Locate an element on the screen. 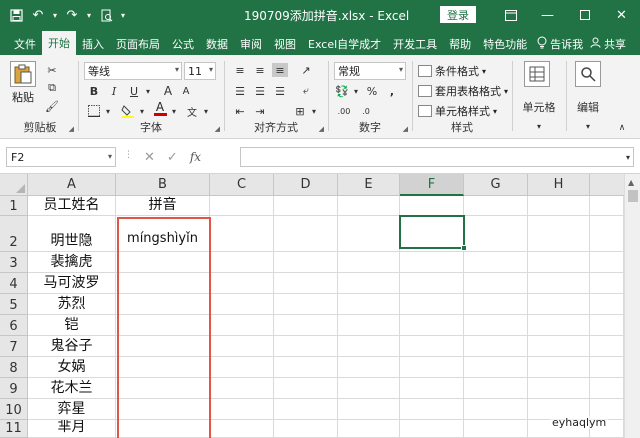 The image size is (640, 438). vertical-scrollbar: ▲ is located at coordinates (632, 306).